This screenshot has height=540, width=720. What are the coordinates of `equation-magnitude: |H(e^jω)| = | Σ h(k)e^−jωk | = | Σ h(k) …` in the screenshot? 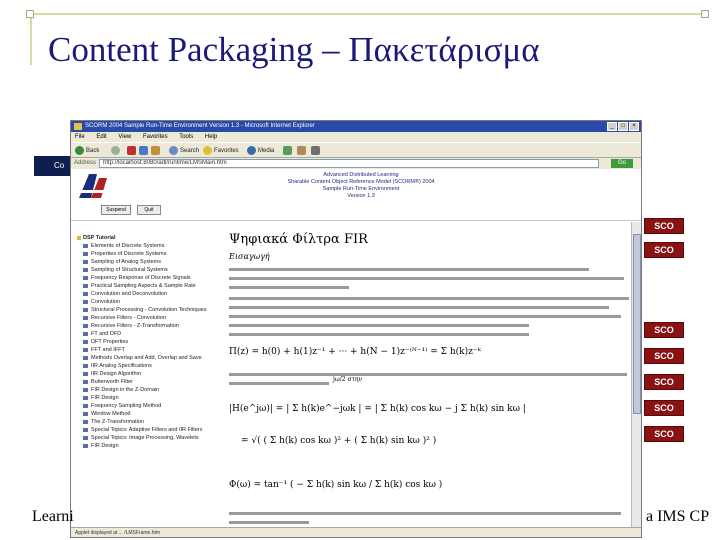 It's located at (377, 409).